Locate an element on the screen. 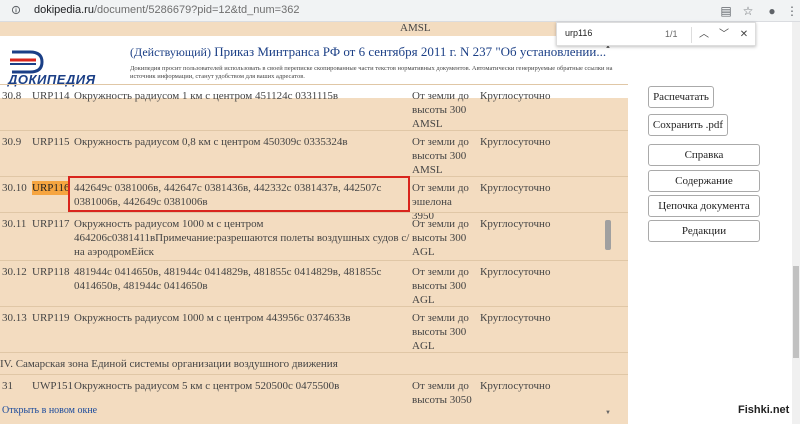 Image resolution: width=800 pixels, height=424 pixels. info-icon is located at coordinates (16, 10).